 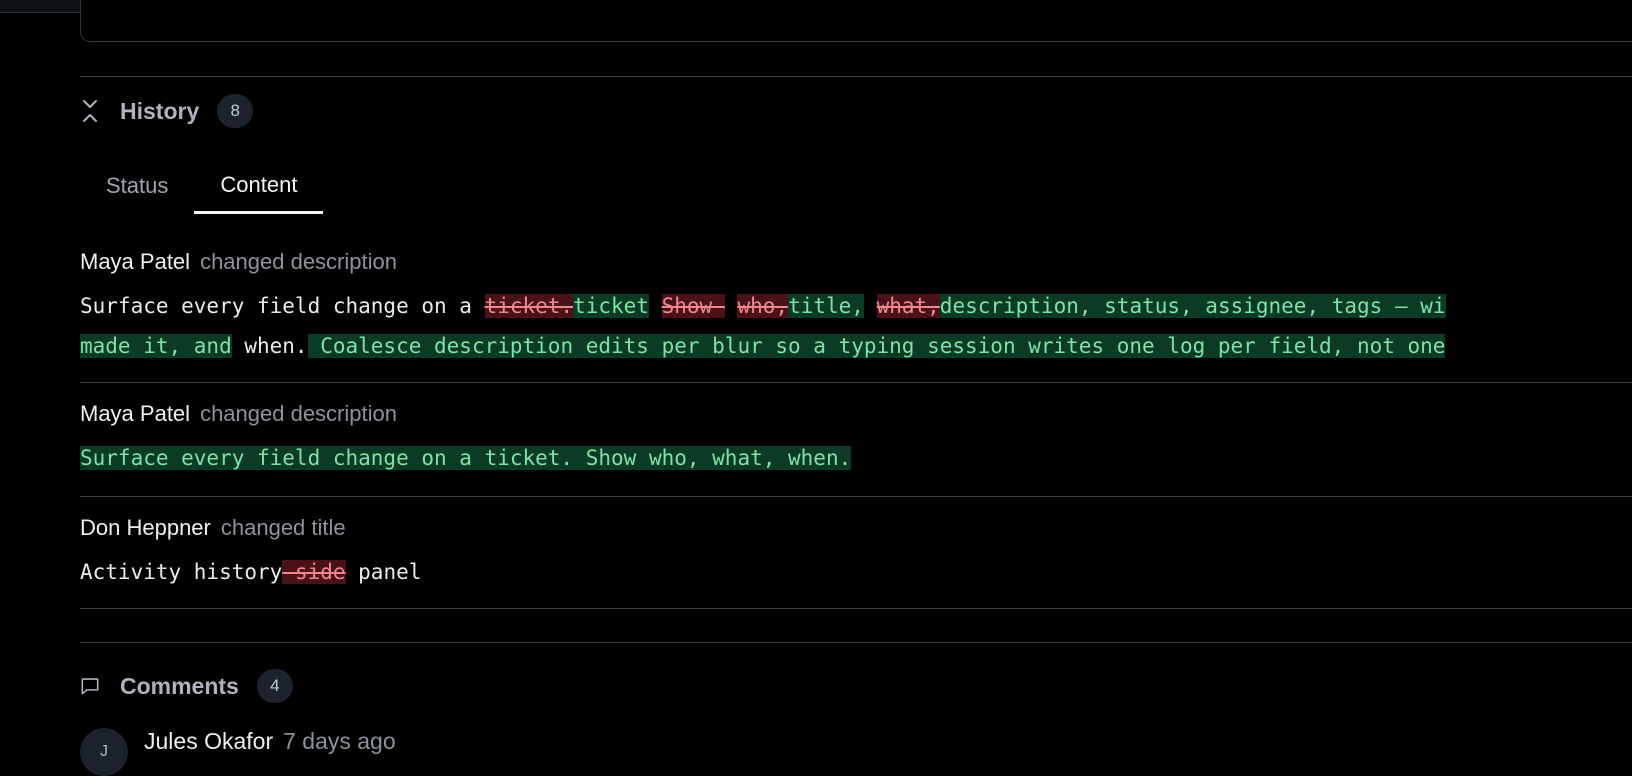 What do you see at coordinates (1192, 306) in the screenshot?
I see `diff-insertion: description, status, assignee, tags — wi` at bounding box center [1192, 306].